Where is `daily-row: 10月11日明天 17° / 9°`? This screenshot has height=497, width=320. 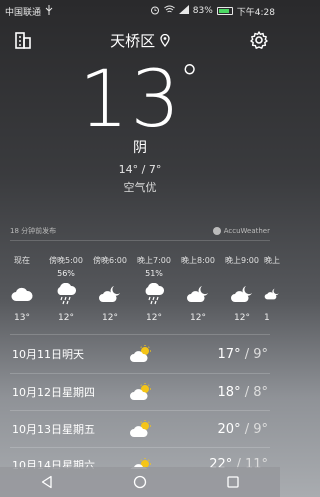 daily-row: 10月11日明天 17° / 9° is located at coordinates (140, 354).